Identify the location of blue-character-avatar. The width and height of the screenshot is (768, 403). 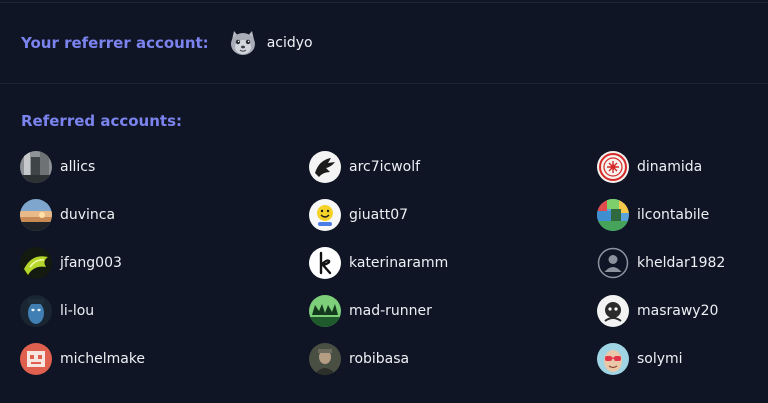
(36, 311).